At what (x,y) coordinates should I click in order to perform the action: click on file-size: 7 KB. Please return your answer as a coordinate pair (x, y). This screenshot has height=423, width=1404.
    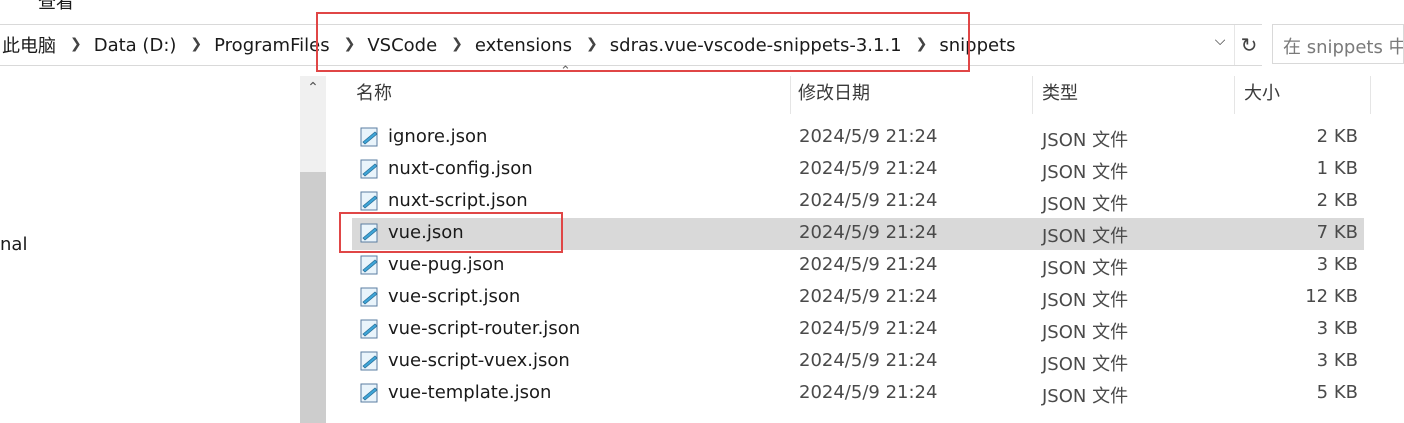
    Looking at the image, I should click on (1337, 232).